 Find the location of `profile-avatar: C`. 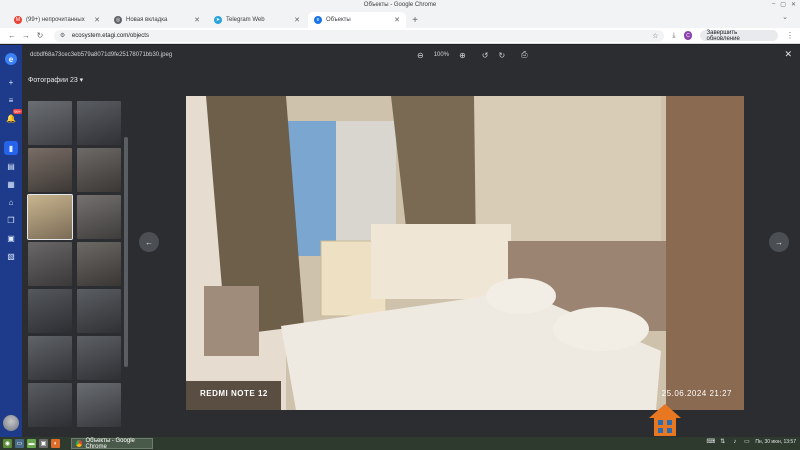

profile-avatar: C is located at coordinates (688, 35).